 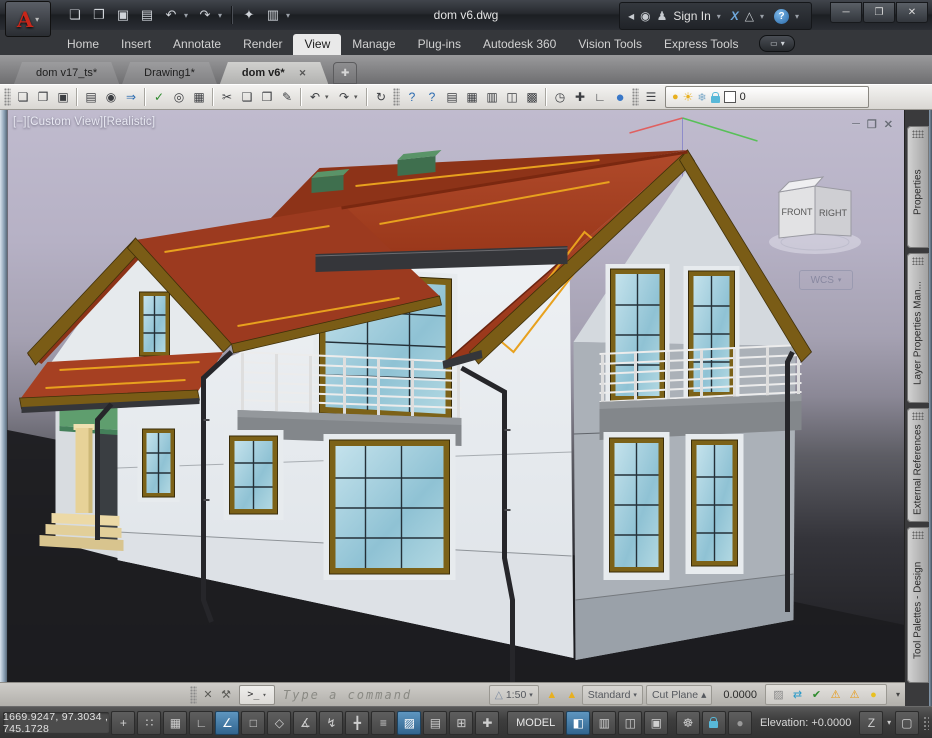 I want to click on sign-in-dropdown: ▾, so click(x=721, y=16).